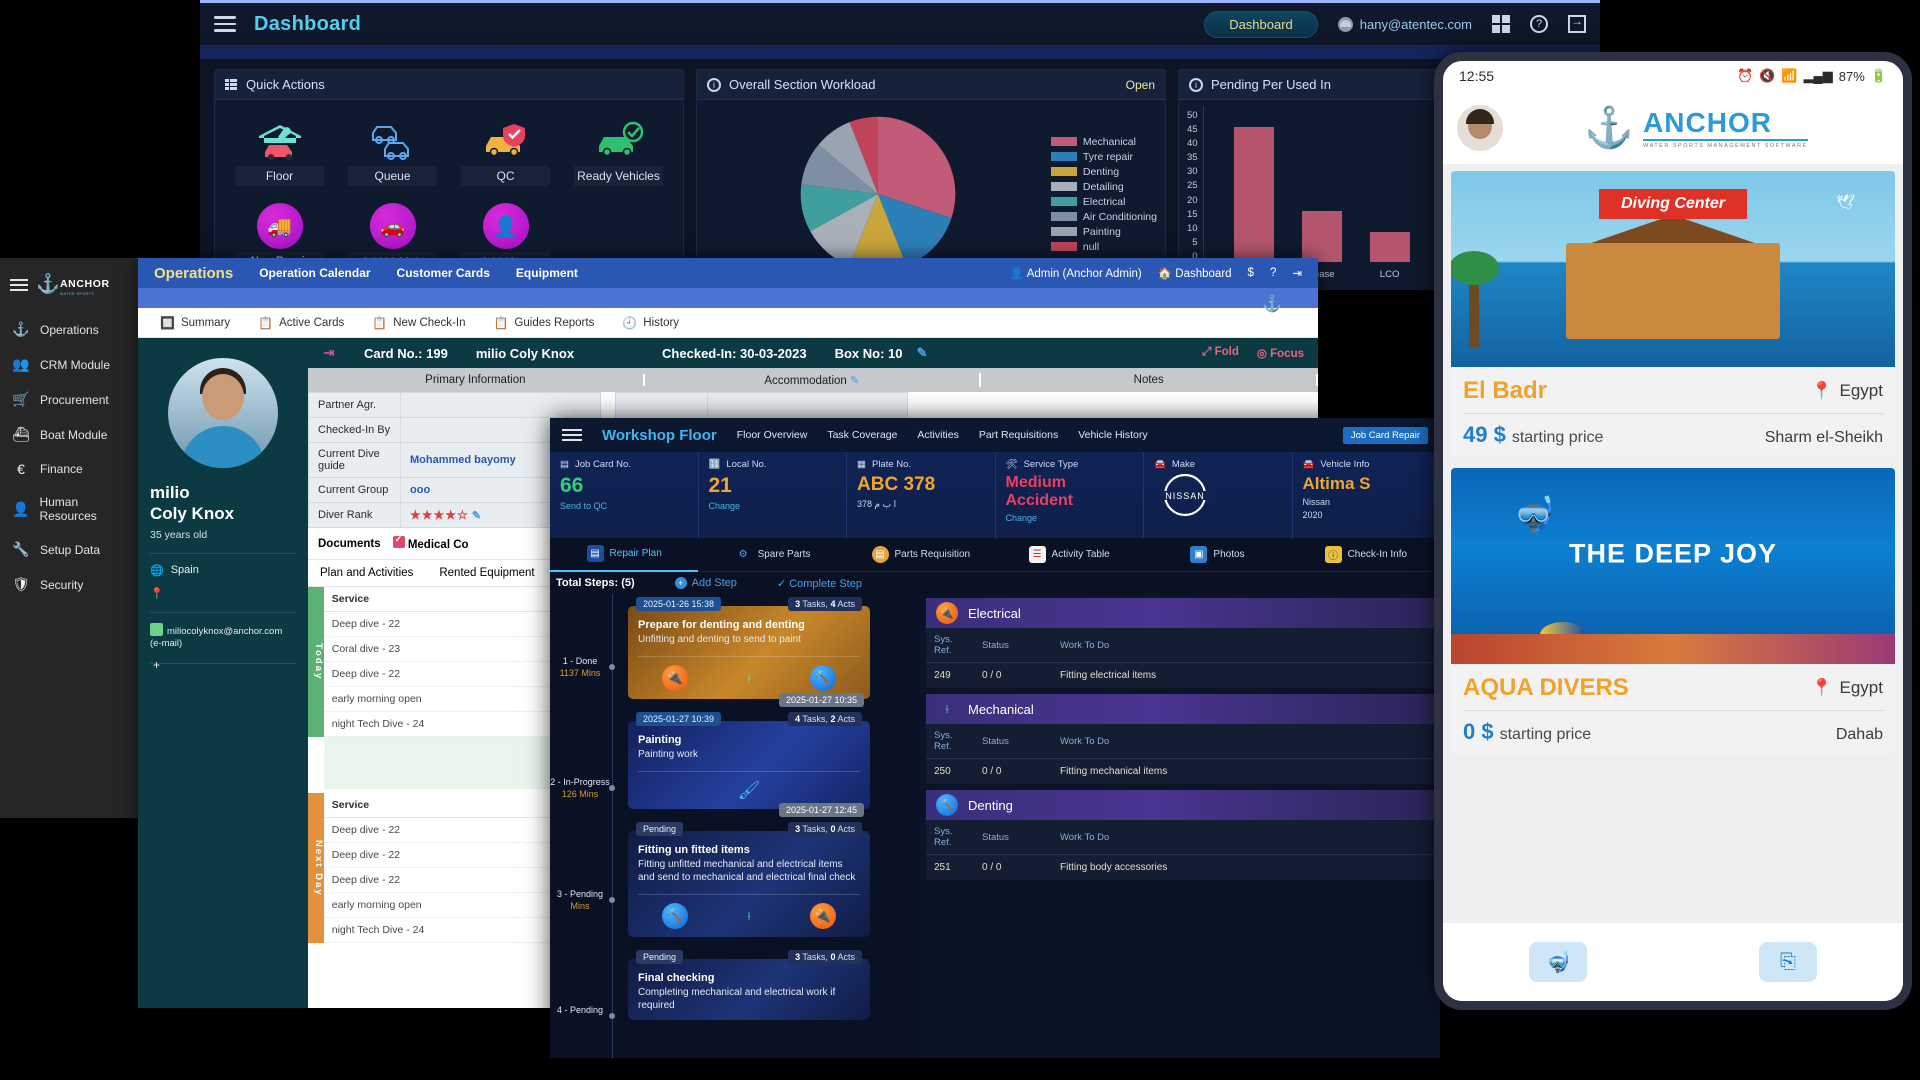  Describe the element at coordinates (1366, 554) in the screenshot. I see `tab-check-in-info: ⓘ Check-In Info` at that location.